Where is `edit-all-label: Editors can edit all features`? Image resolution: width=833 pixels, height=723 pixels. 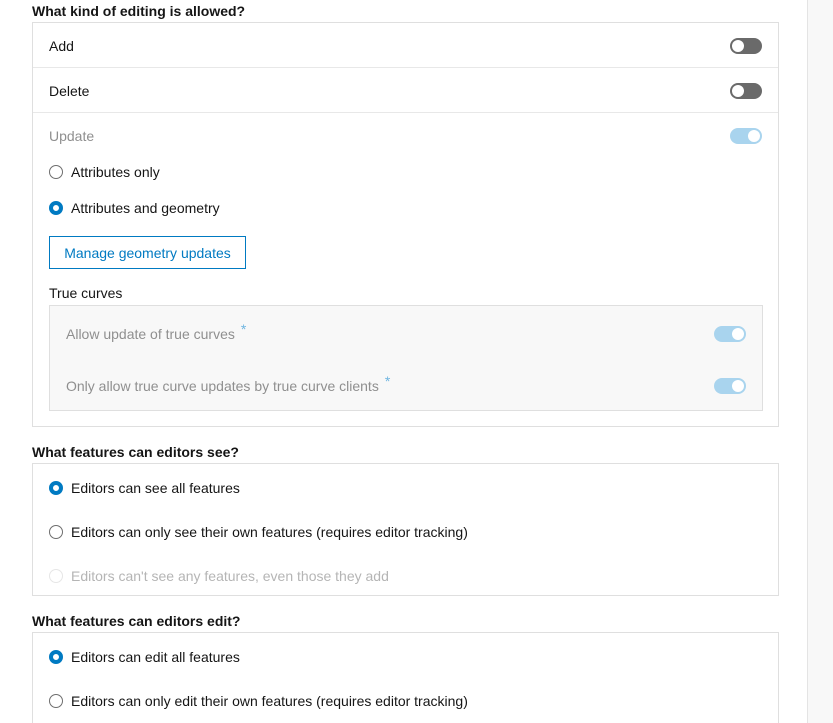
edit-all-label: Editors can edit all features is located at coordinates (155, 657).